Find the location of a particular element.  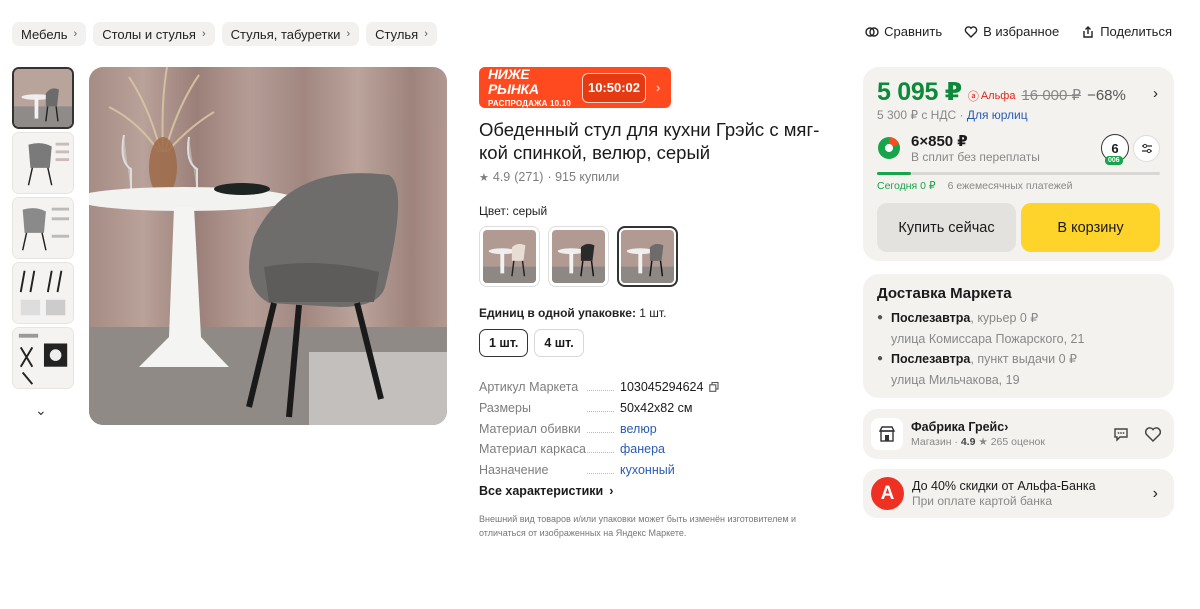

shop-meta: Магазин · 4.9 ★ 265 оценок is located at coordinates (978, 442).